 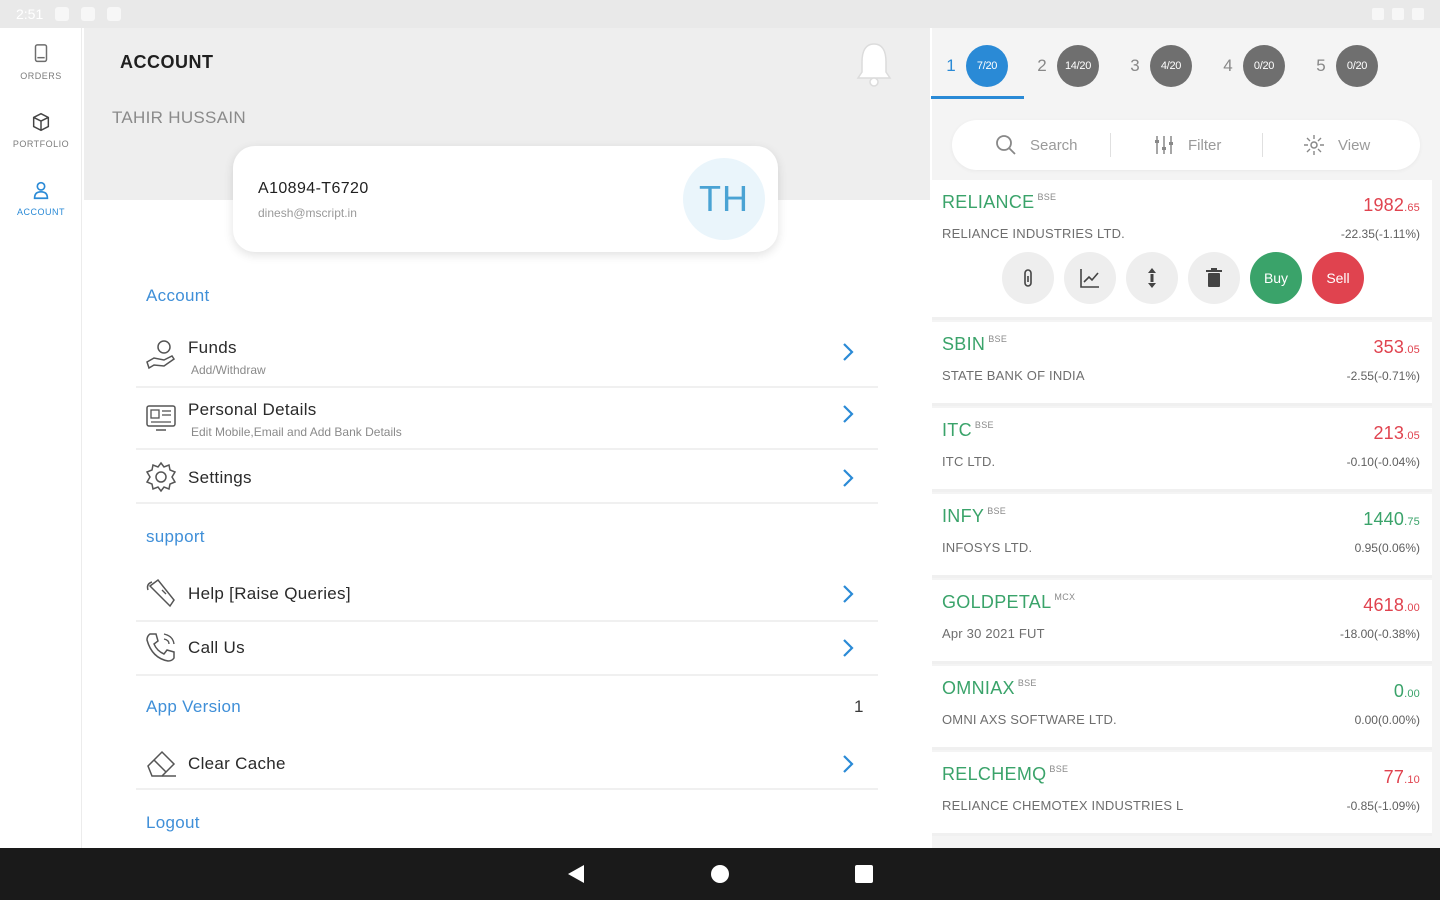 I want to click on watchlist-tab-4: 4 0/20, so click(x=1253, y=66).